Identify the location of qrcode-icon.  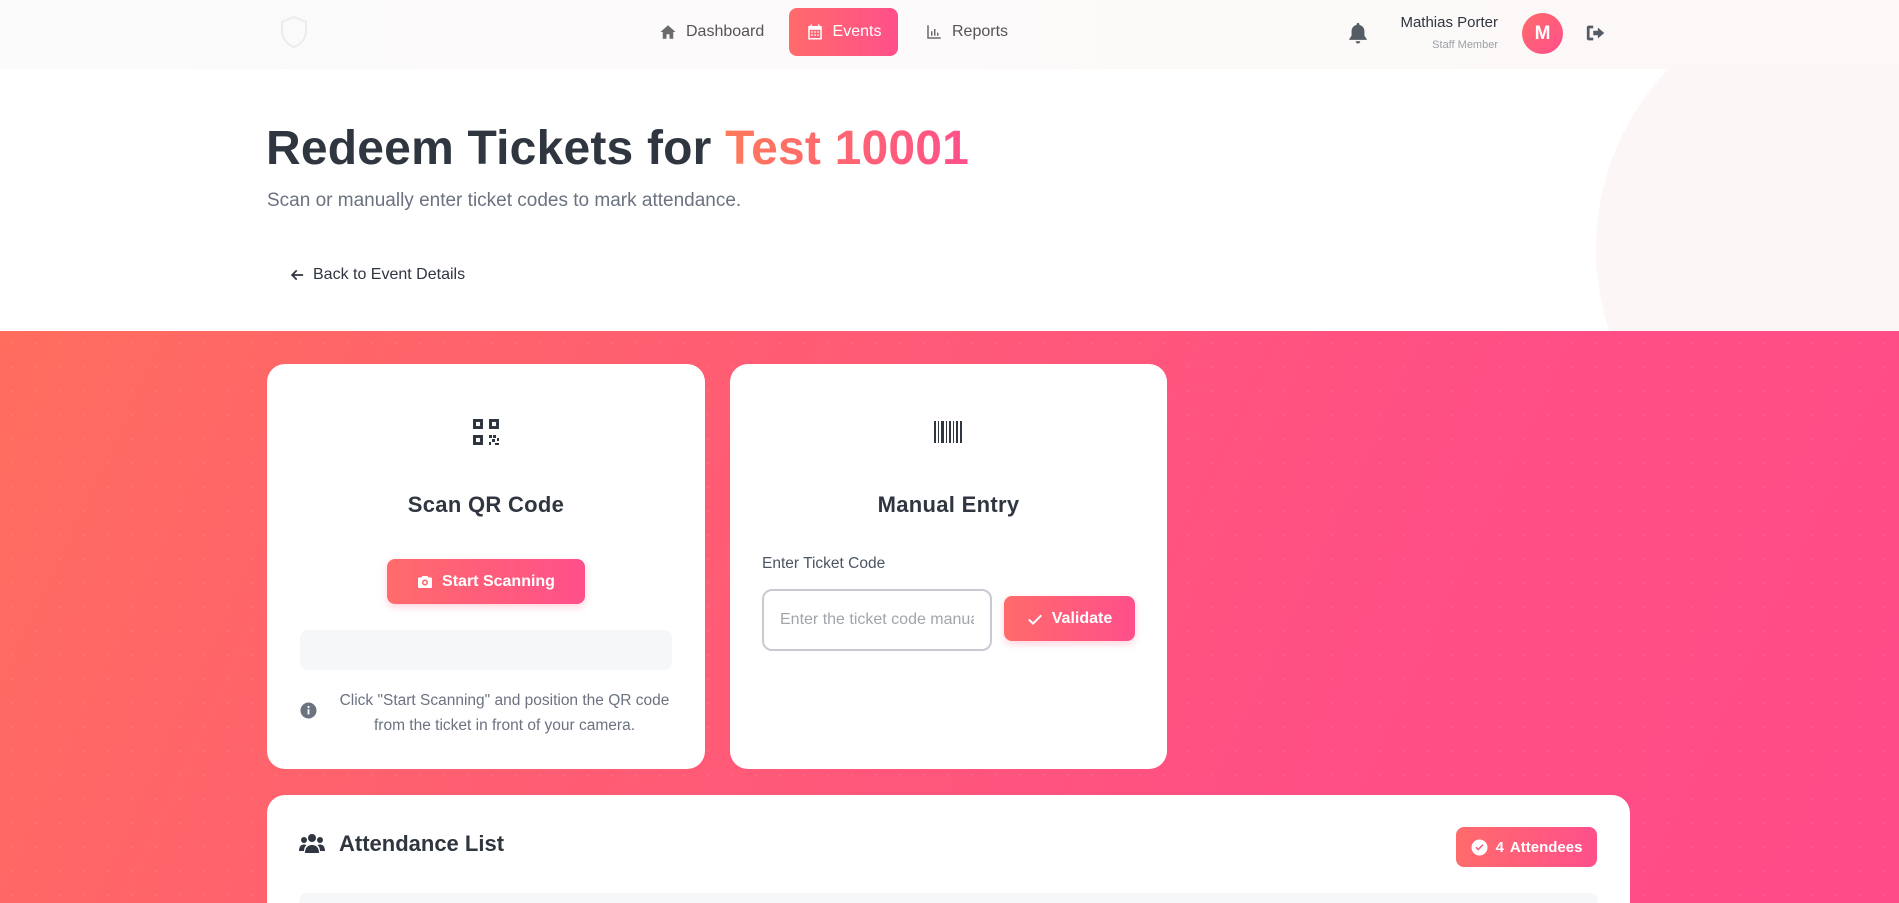
(486, 432).